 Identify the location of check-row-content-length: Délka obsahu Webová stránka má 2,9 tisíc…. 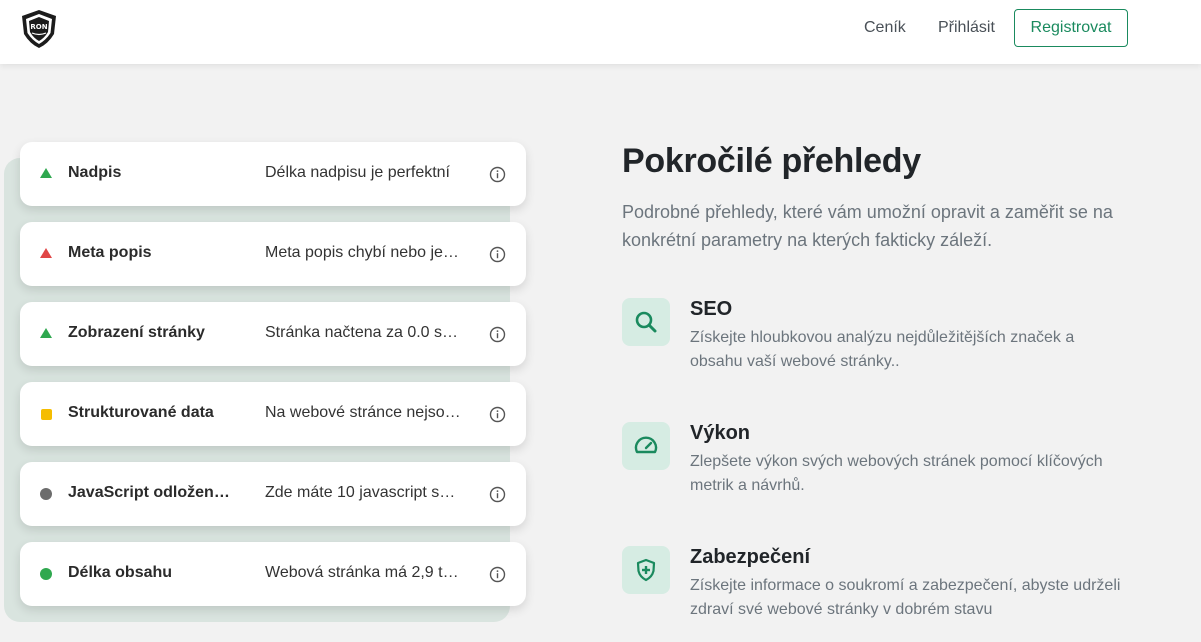
(273, 574).